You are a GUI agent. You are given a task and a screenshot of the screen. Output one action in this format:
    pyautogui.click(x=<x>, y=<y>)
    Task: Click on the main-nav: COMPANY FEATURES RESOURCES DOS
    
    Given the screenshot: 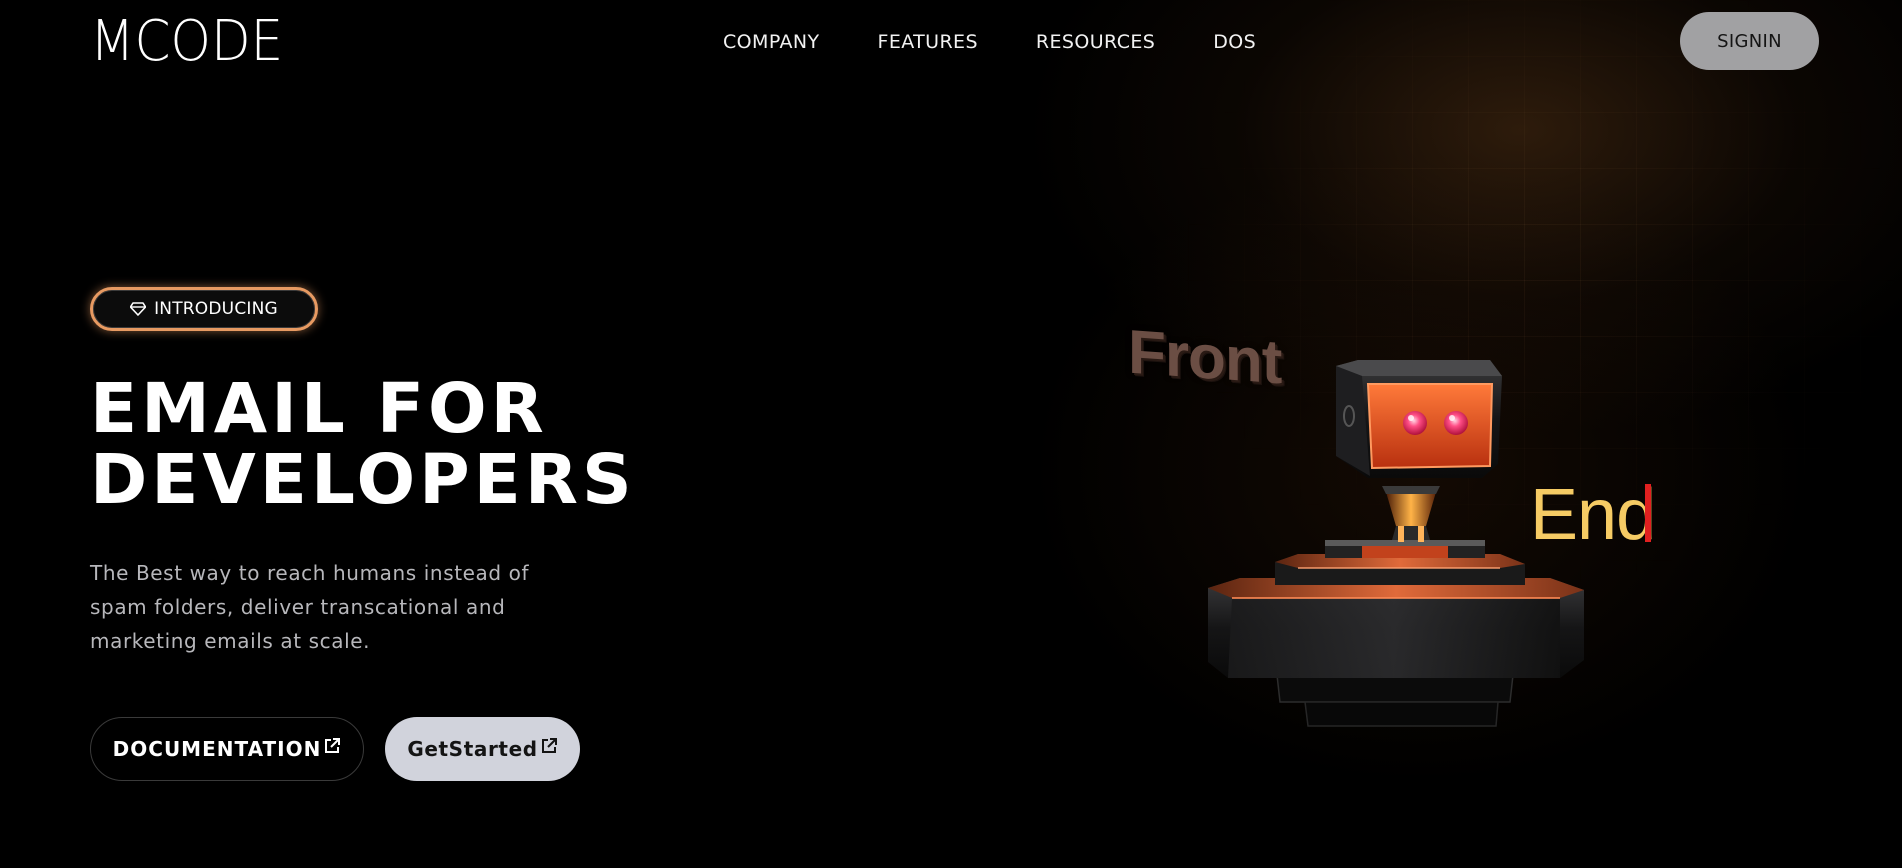 What is the action you would take?
    pyautogui.click(x=989, y=42)
    